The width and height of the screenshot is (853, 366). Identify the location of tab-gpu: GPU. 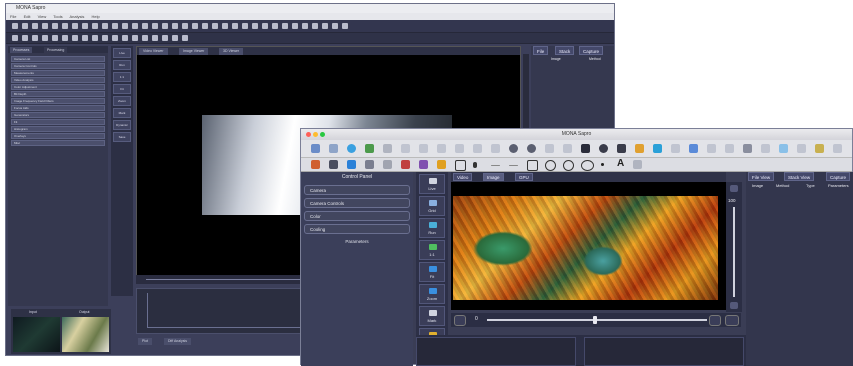
(524, 177).